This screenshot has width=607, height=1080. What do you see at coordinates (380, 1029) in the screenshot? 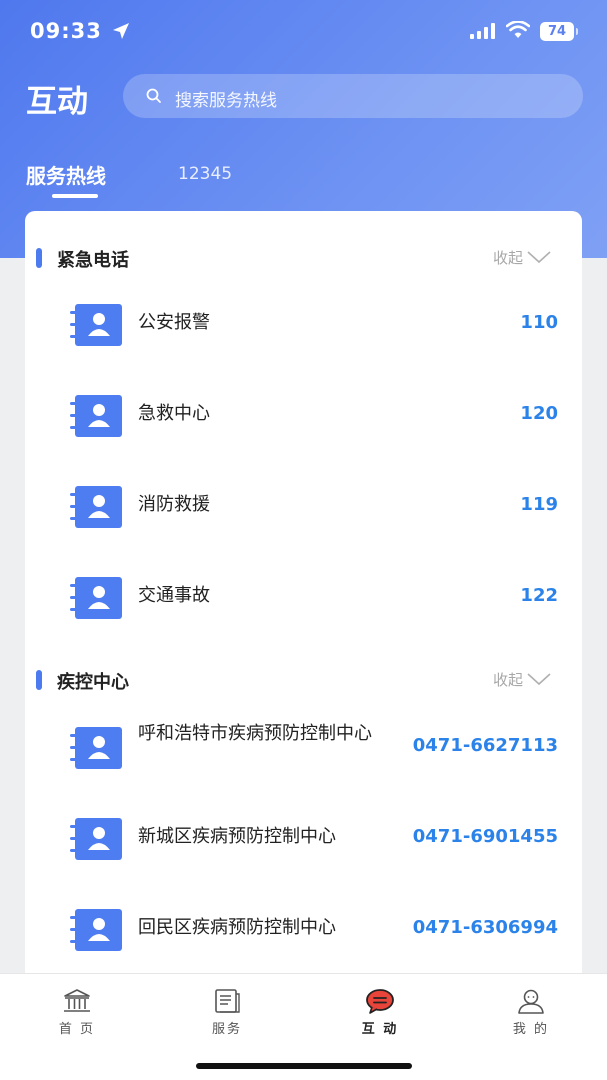
I see `tabbar-label: 互 动` at bounding box center [380, 1029].